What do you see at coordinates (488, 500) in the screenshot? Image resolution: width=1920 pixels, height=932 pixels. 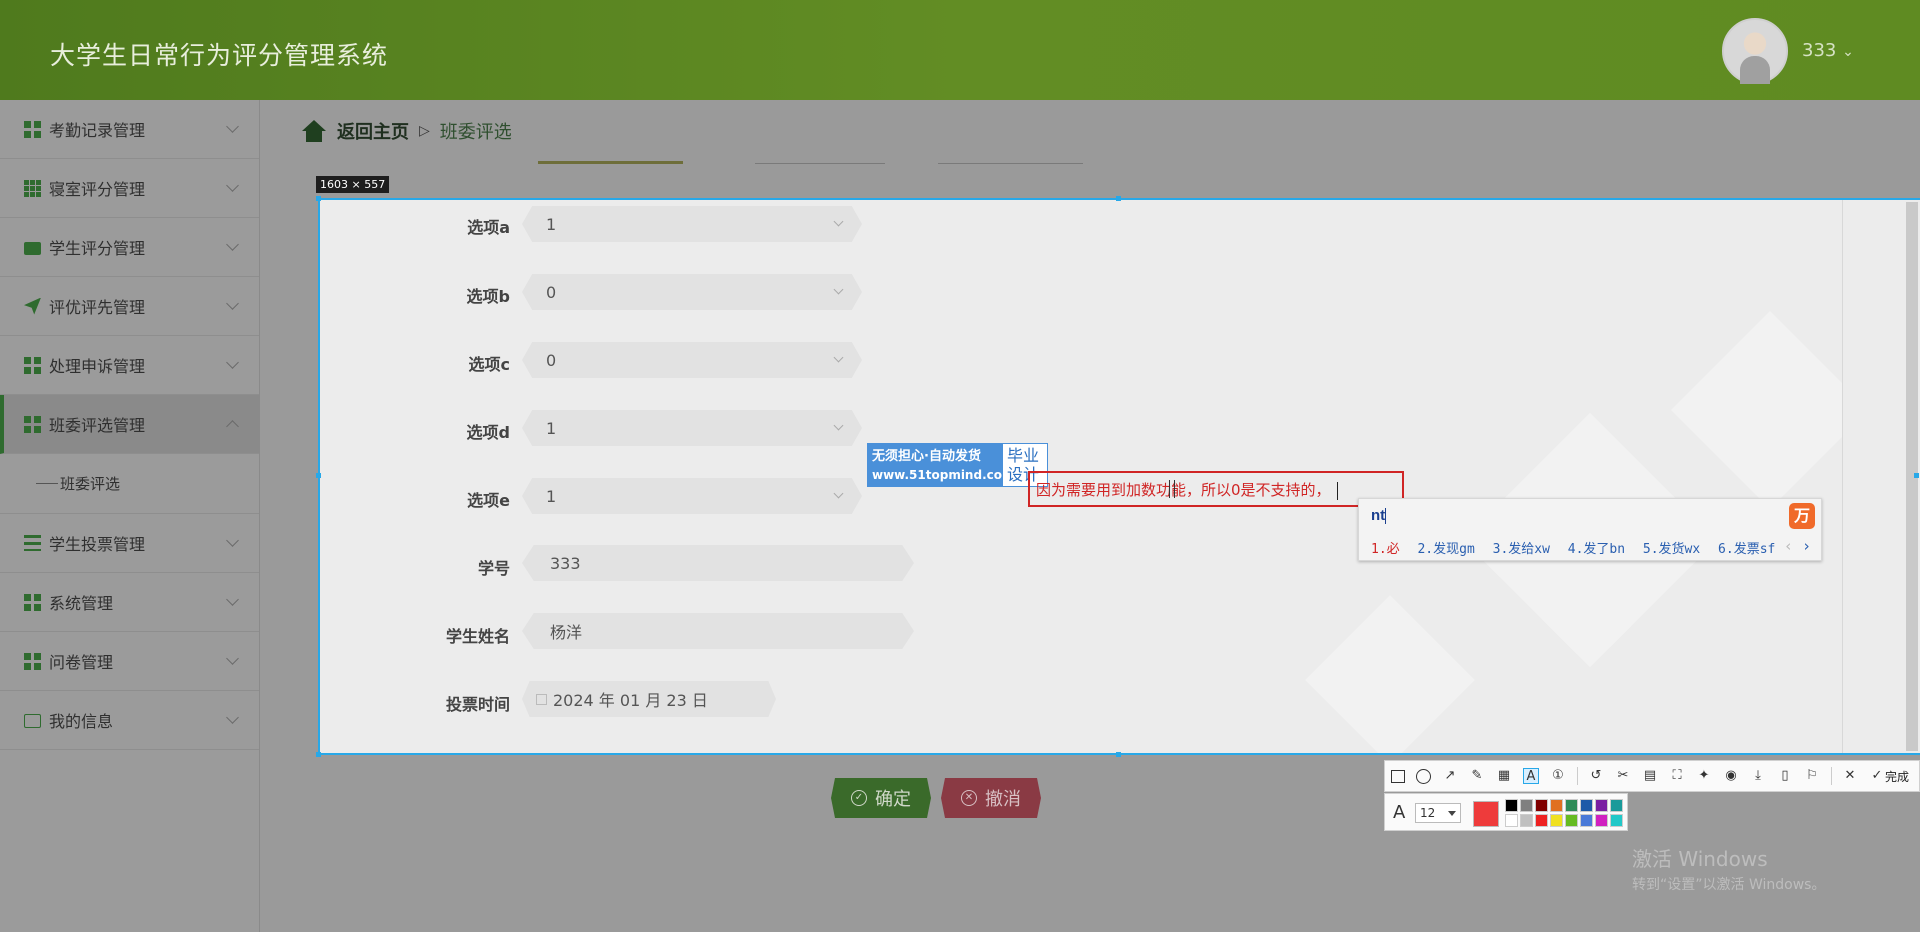 I see `option-e-label: 选项e` at bounding box center [488, 500].